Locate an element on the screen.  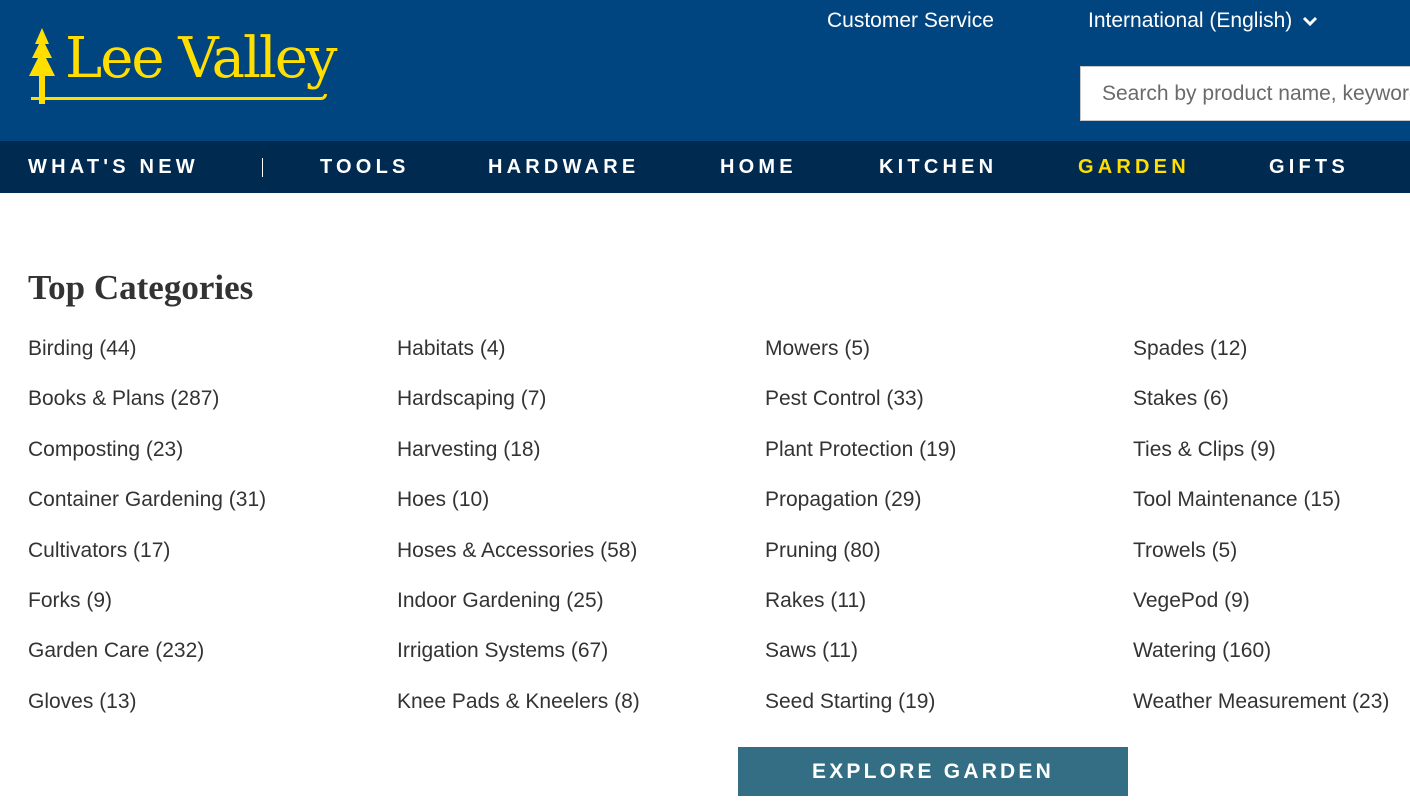
category-link: Cultivators (17) is located at coordinates (147, 560).